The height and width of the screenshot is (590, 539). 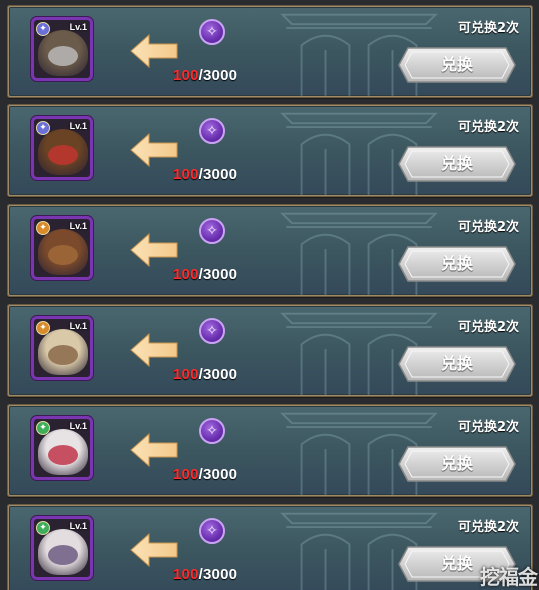 I want to click on row-panel: ✦ Lv.1 ✧ 100/3000 可兑换2次 兑换, so click(x=270, y=548).